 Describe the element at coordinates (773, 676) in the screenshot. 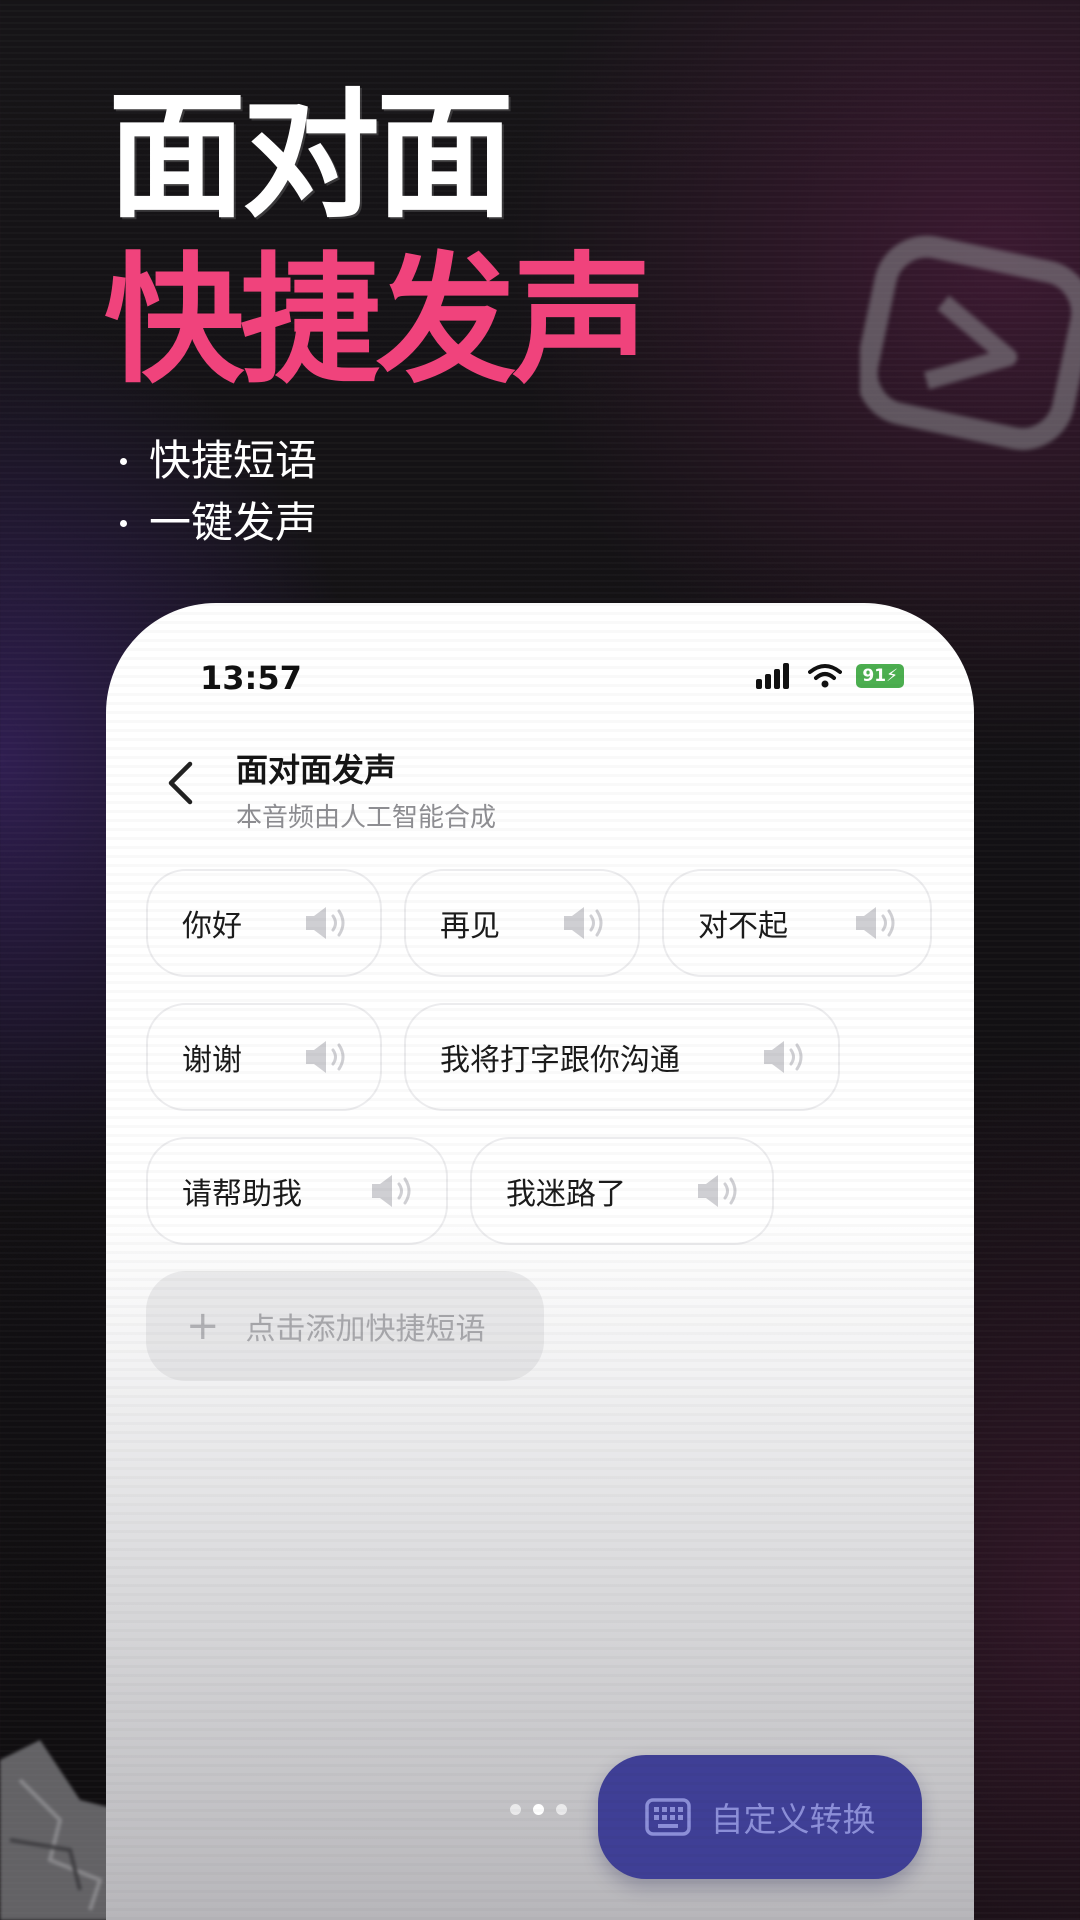

I see `signal-icon` at that location.